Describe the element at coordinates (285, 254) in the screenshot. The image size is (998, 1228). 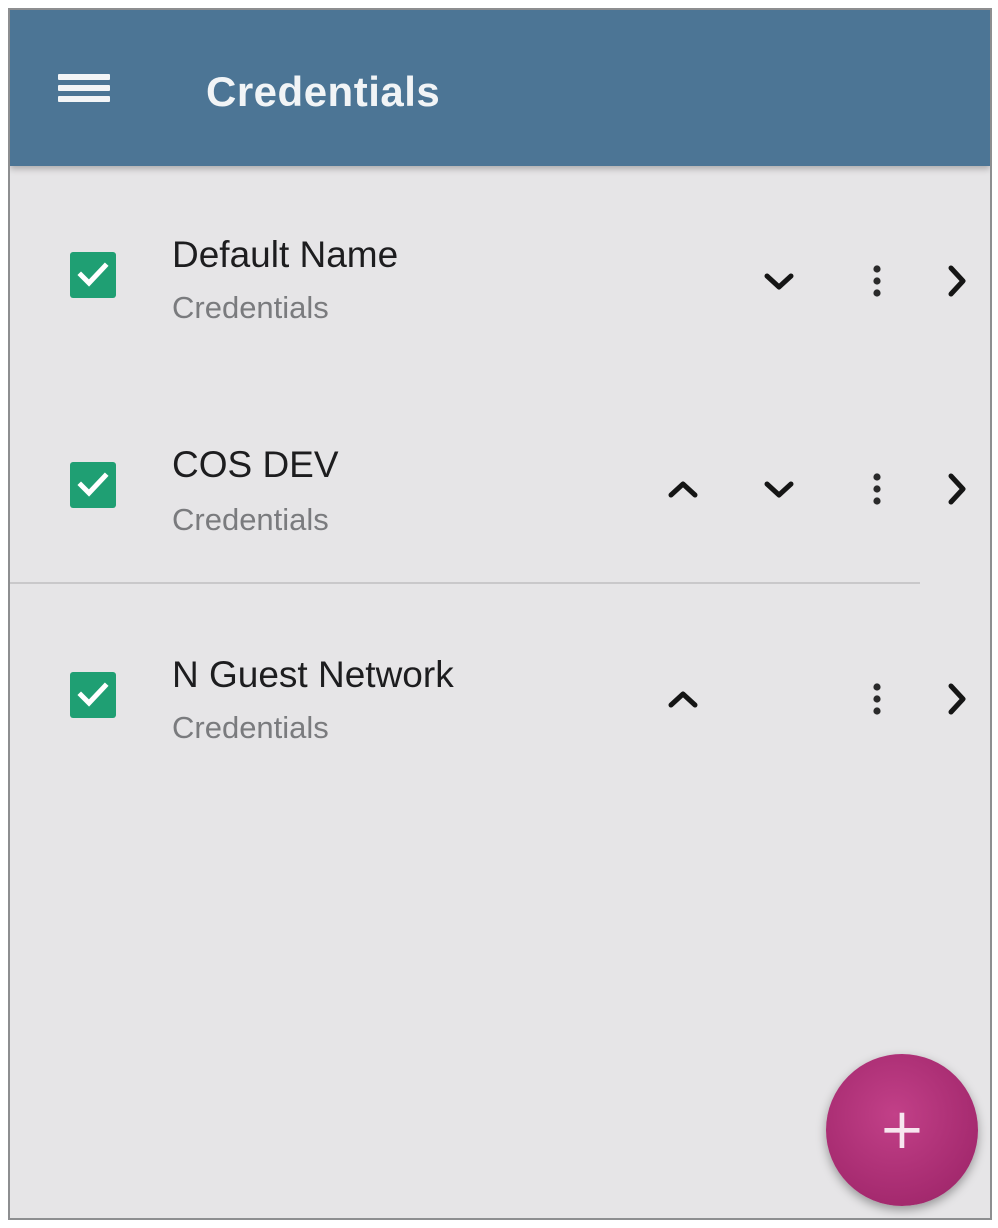
I see `item-title: Default Name` at that location.